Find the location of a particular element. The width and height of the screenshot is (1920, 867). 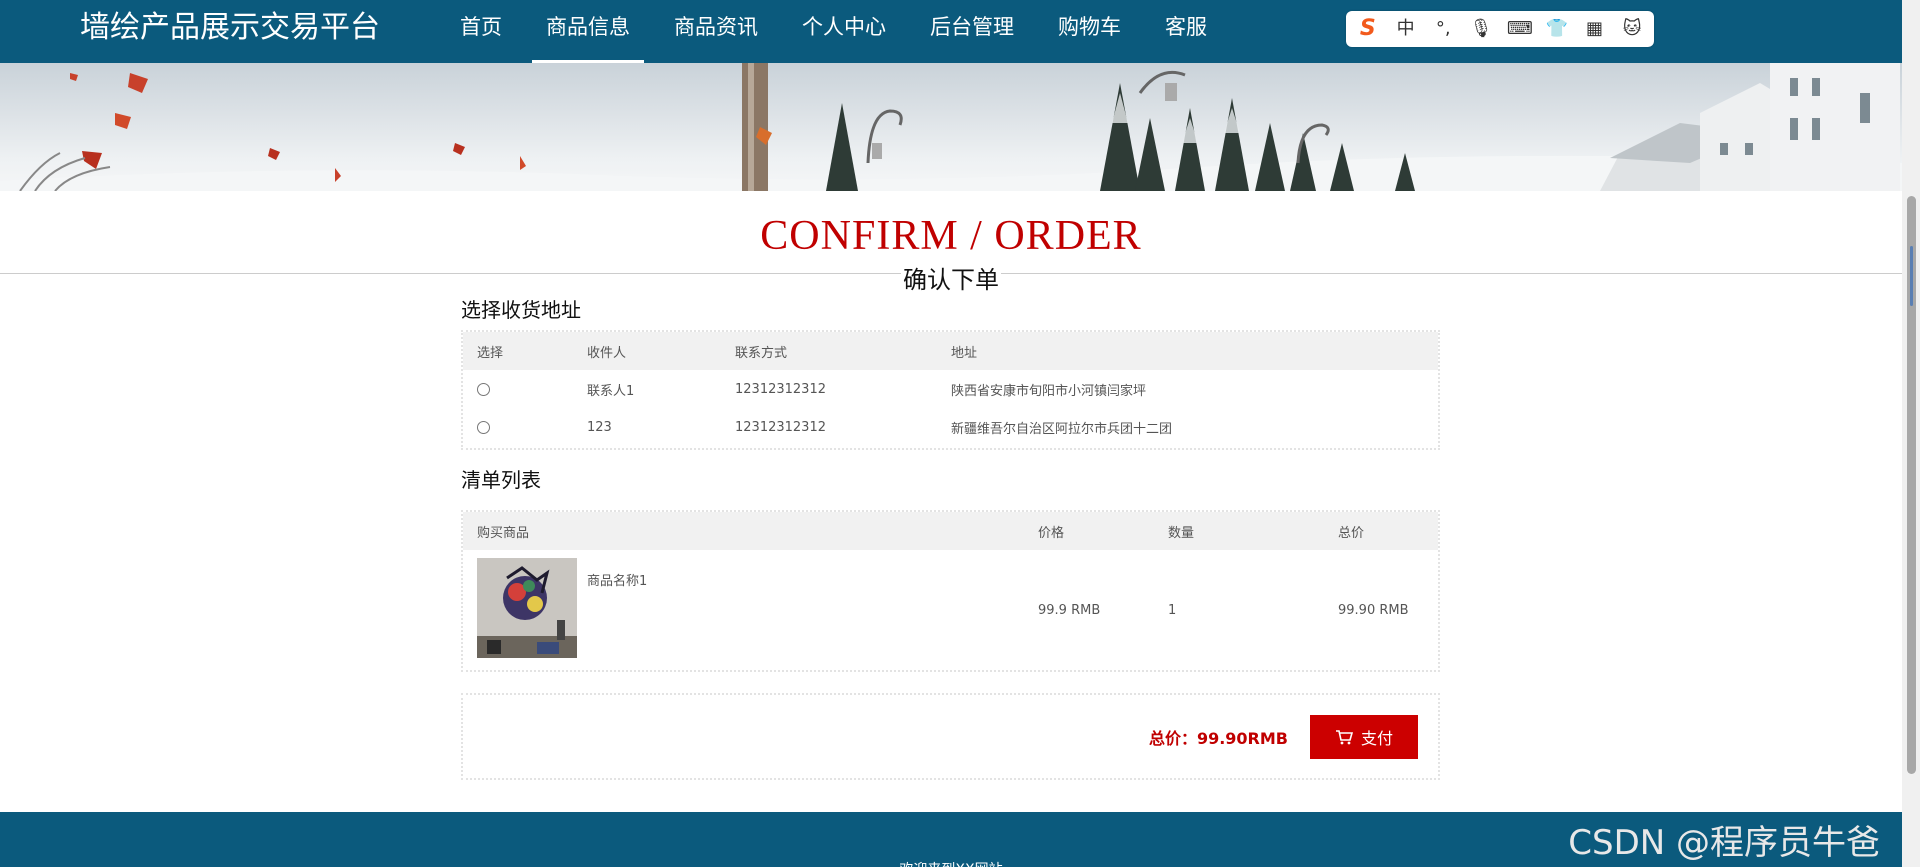

order-table: 购买商品 价格 数量 总价 商品名称1 99.9 RMB 1 99.90 RMB is located at coordinates (950, 591).